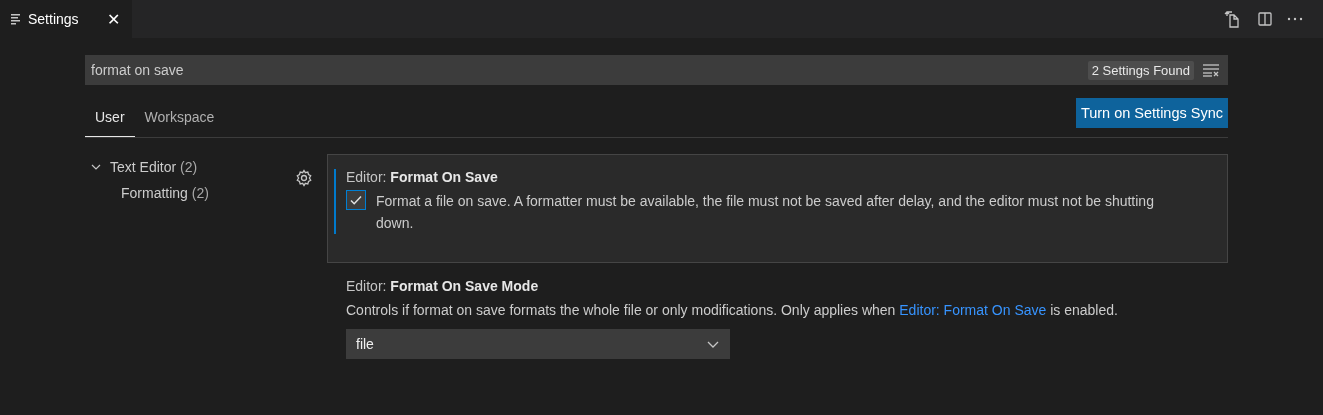 The width and height of the screenshot is (1323, 415). What do you see at coordinates (1151, 113) in the screenshot?
I see `sync-button: Turn on Settings Sync` at bounding box center [1151, 113].